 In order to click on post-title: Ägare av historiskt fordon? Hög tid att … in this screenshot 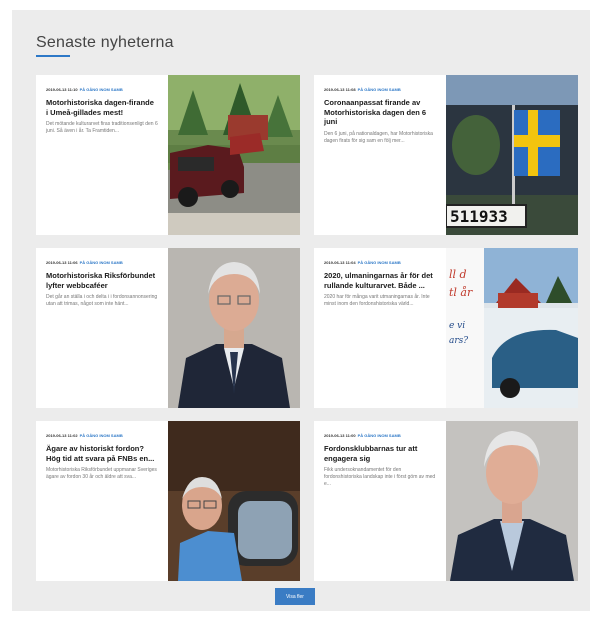, I will do `click(102, 453)`.